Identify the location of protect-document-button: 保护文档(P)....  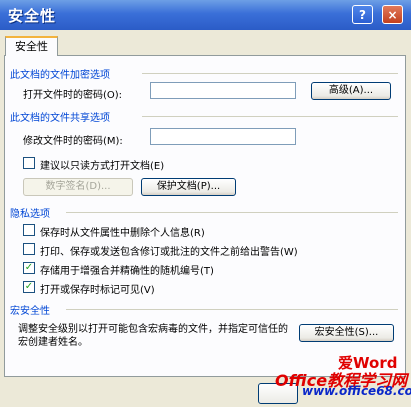
(188, 187).